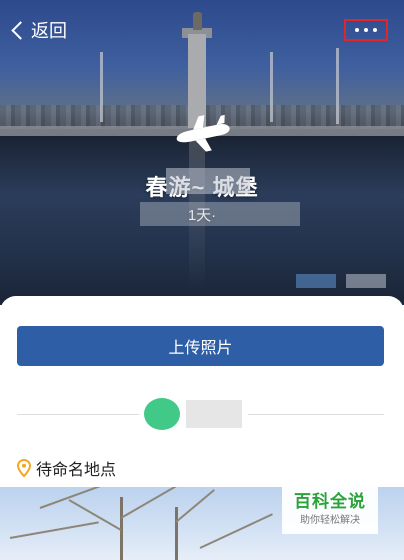 The height and width of the screenshot is (560, 404). I want to click on avatar, so click(162, 414).